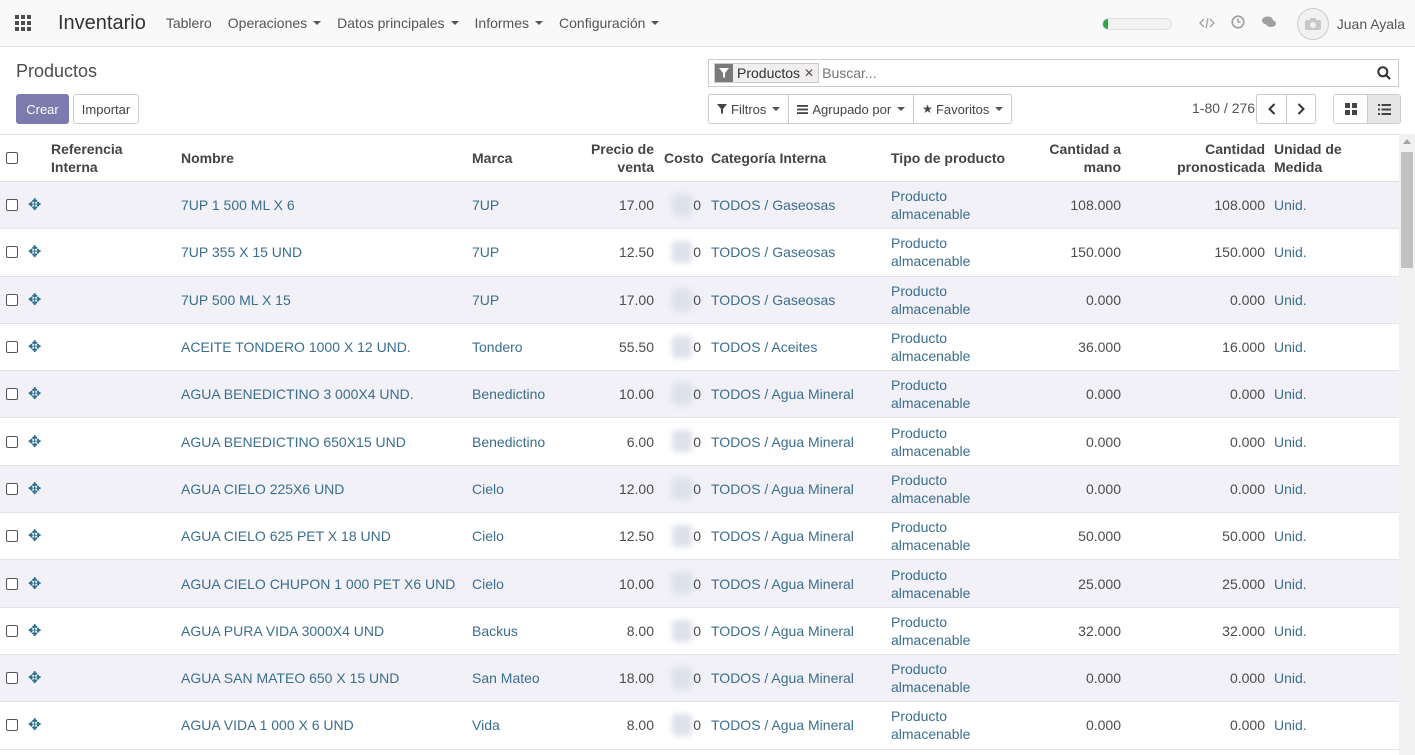 Image resolution: width=1415 pixels, height=755 pixels. What do you see at coordinates (1383, 109) in the screenshot?
I see `list-icon` at bounding box center [1383, 109].